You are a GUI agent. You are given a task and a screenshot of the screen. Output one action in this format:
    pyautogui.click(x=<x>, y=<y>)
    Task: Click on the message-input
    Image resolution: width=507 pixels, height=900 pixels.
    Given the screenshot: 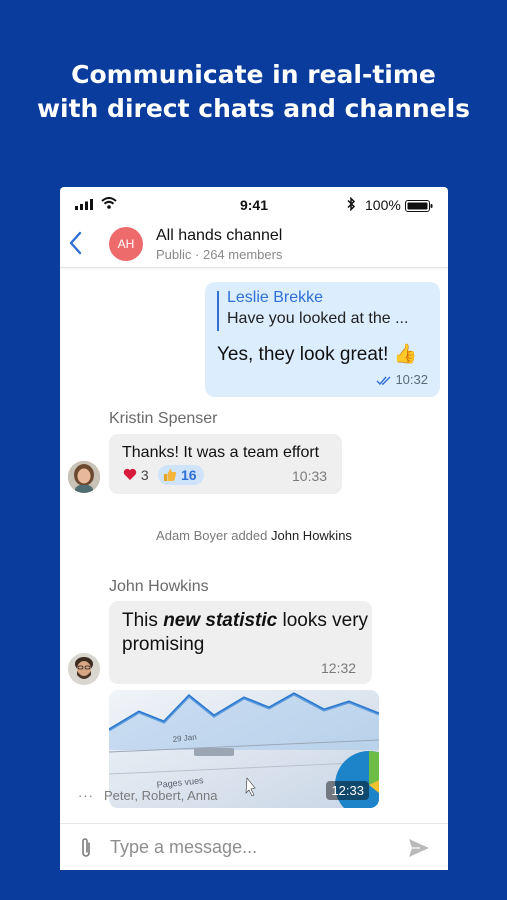 What is the action you would take?
    pyautogui.click(x=250, y=847)
    